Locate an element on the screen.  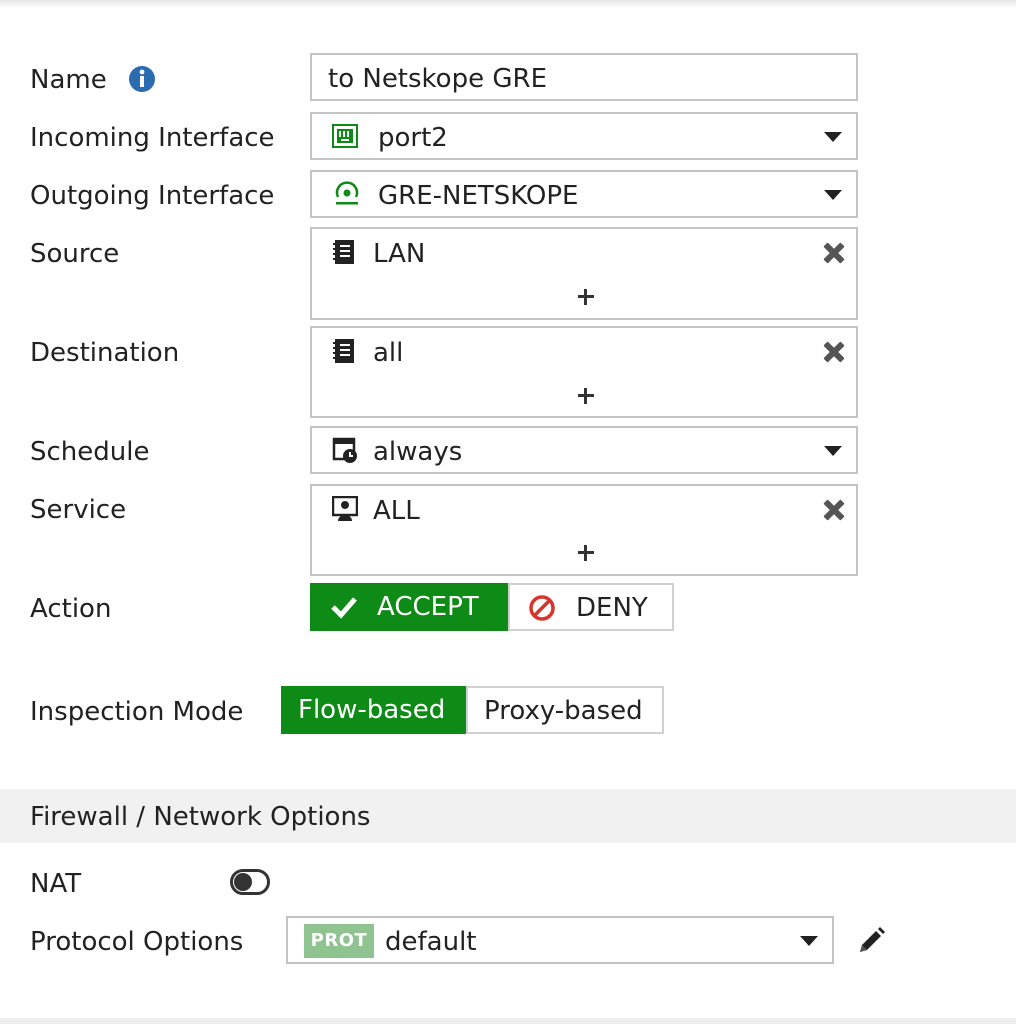
tunnel-interface-icon is located at coordinates (347, 194).